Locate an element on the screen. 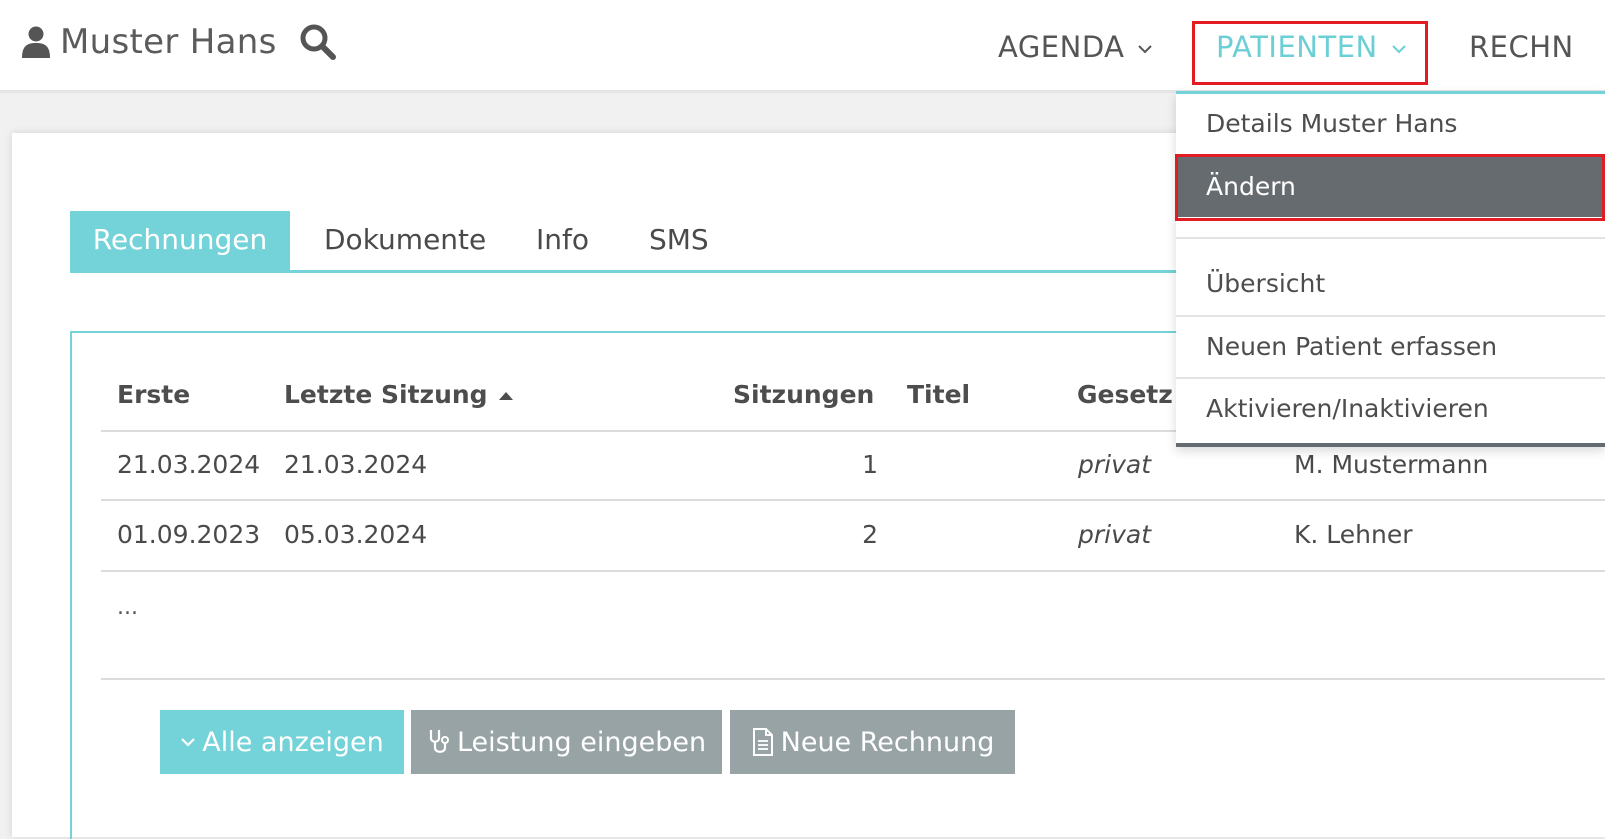  column-header-letzte-sitzung: Letzte Sitzung is located at coordinates (399, 394).